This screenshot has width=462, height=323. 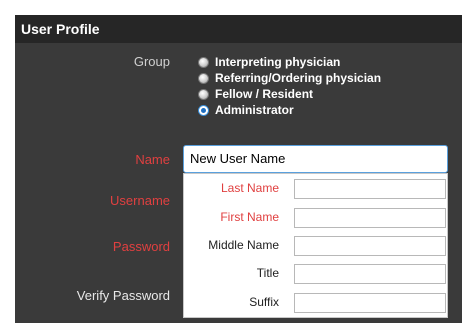 What do you see at coordinates (141, 246) in the screenshot?
I see `password-label: Password` at bounding box center [141, 246].